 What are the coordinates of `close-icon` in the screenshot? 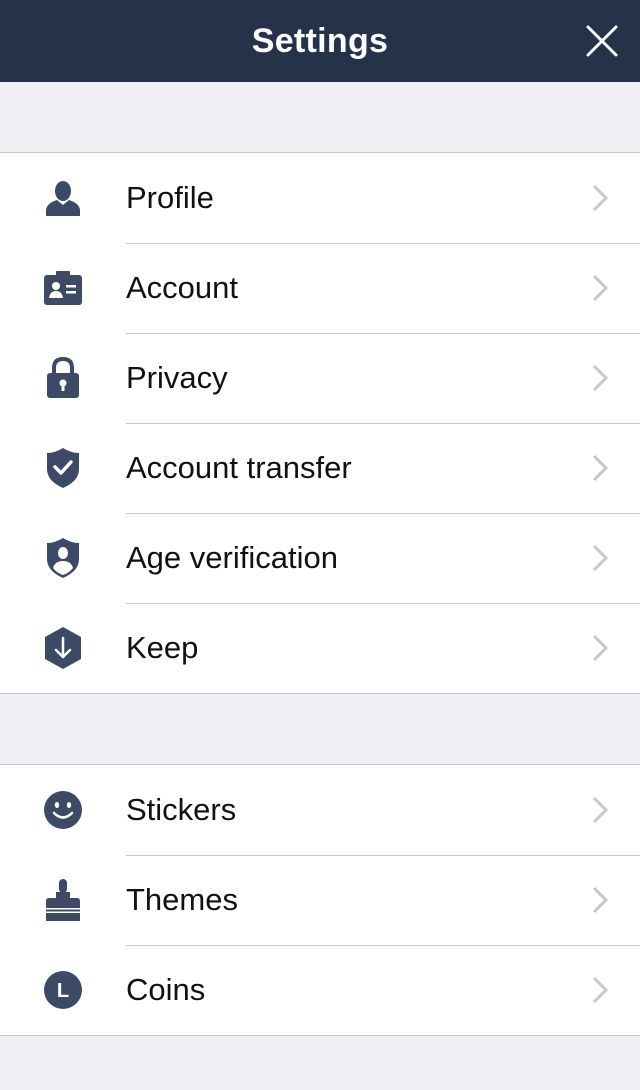 It's located at (602, 41).